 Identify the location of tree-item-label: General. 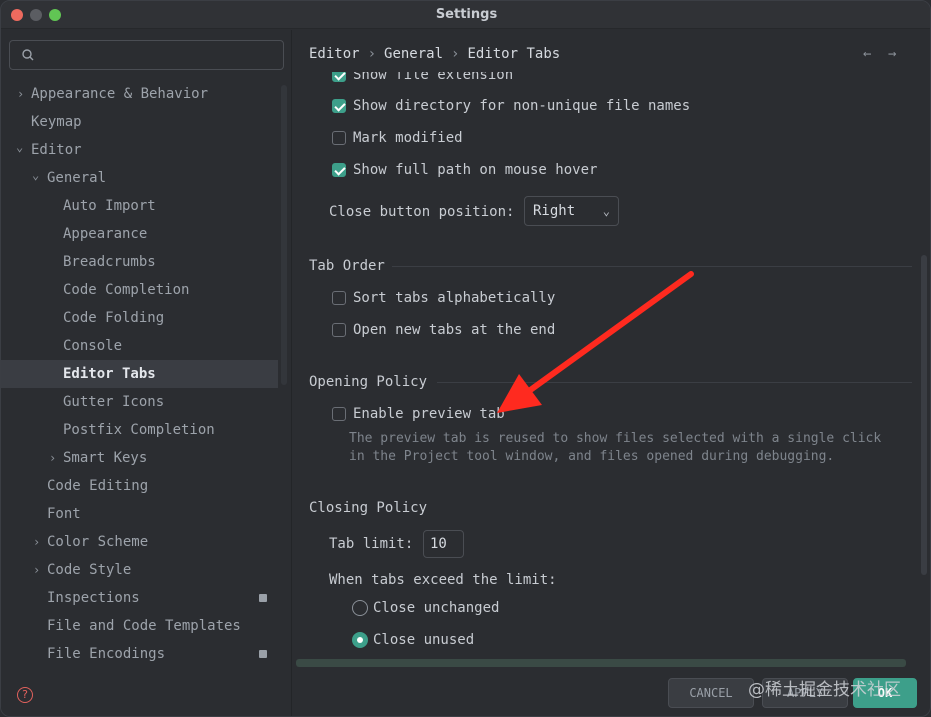
(77, 178).